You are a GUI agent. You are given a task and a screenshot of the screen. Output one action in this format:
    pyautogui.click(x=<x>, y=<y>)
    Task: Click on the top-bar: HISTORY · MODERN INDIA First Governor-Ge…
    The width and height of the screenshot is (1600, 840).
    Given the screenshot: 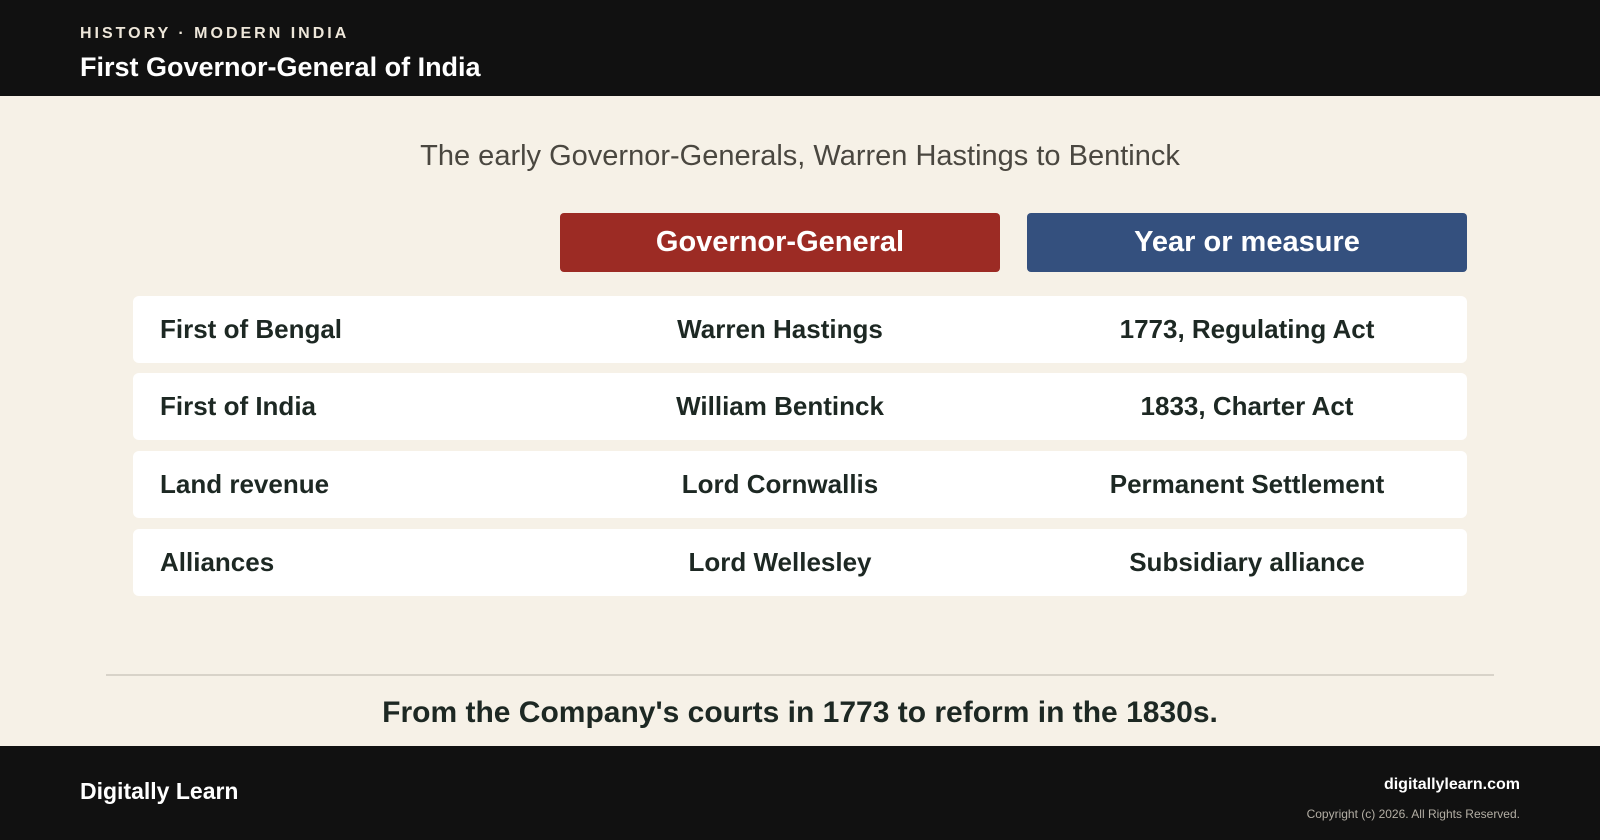 What is the action you would take?
    pyautogui.click(x=800, y=48)
    